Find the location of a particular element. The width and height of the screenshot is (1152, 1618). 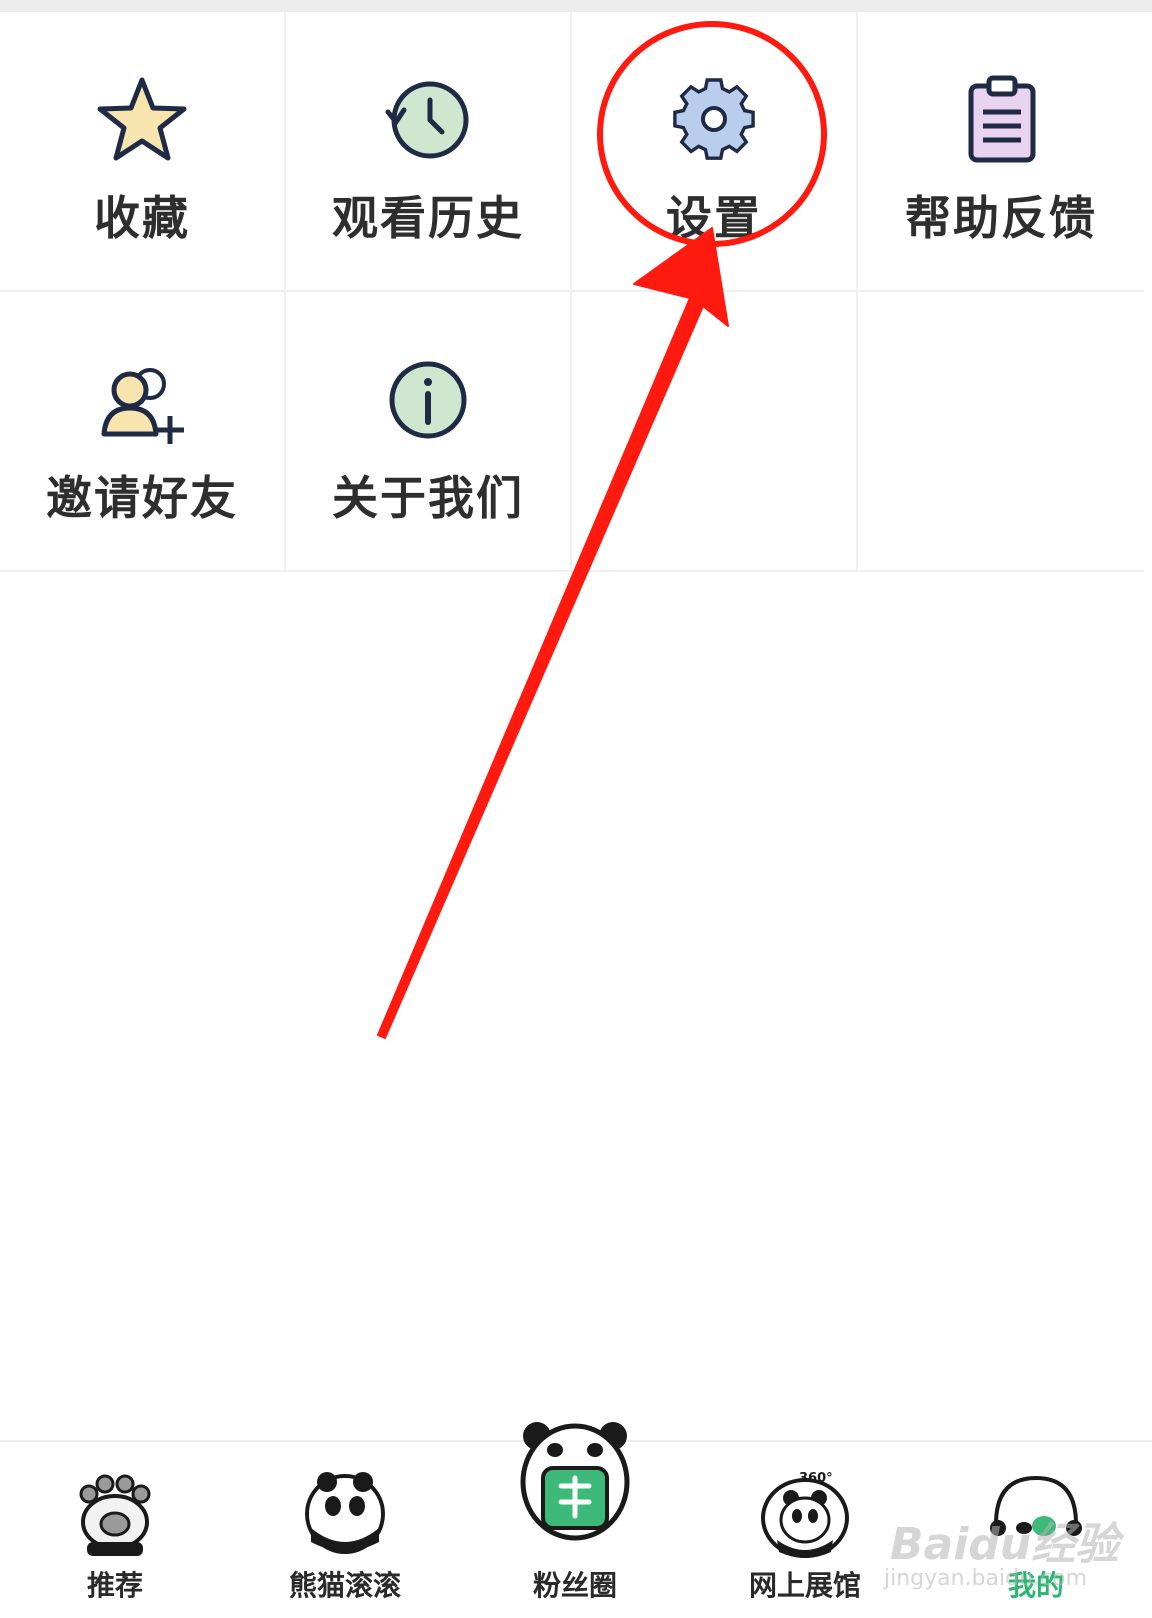

tab-mine: 我的 is located at coordinates (1036, 1530).